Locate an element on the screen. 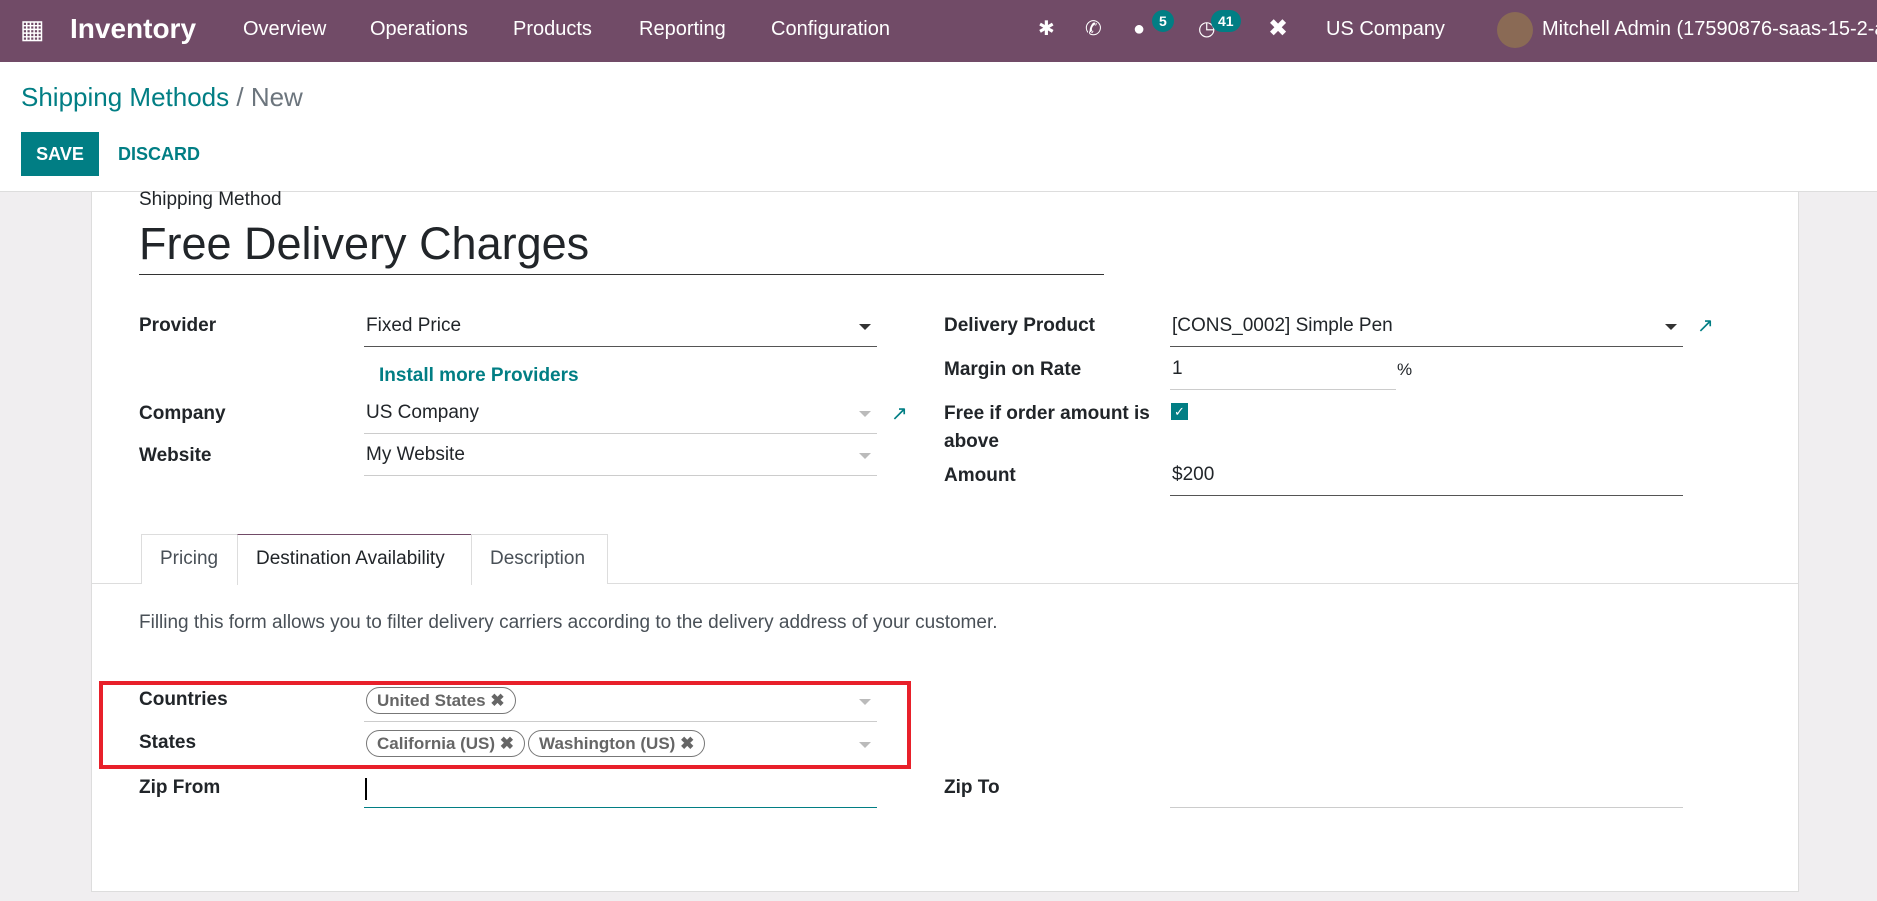 This screenshot has width=1877, height=901. state-tag: Washington (US) ✖ is located at coordinates (617, 743).